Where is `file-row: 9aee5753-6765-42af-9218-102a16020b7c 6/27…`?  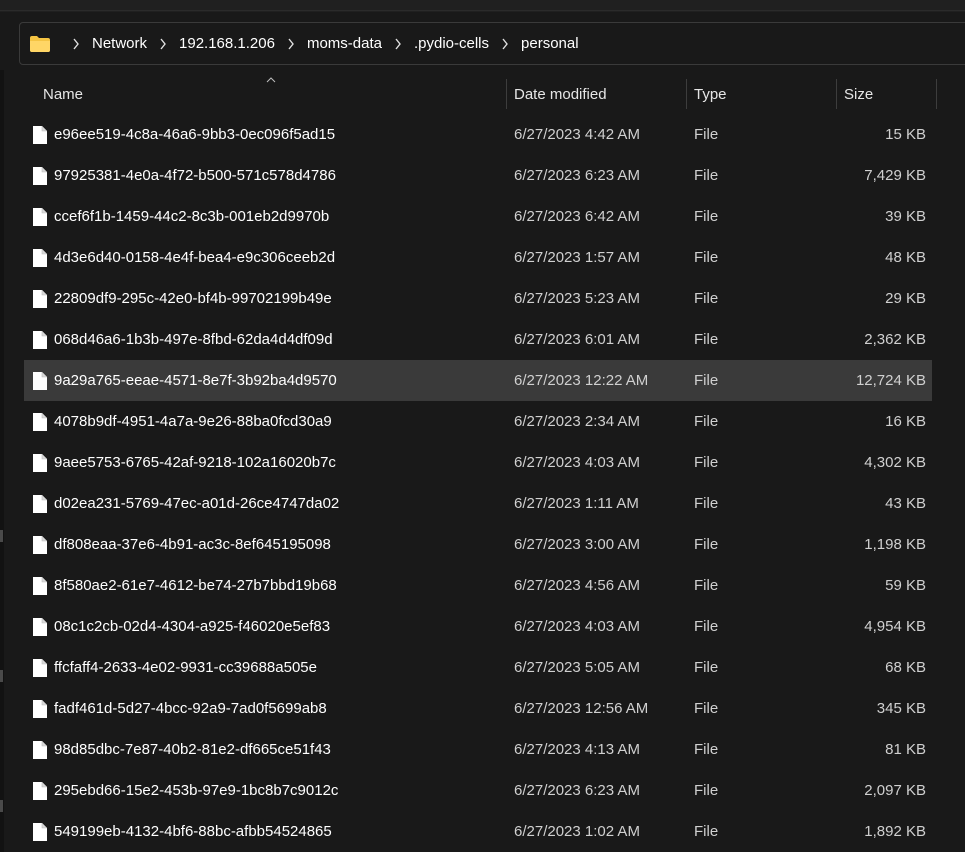 file-row: 9aee5753-6765-42af-9218-102a16020b7c 6/27… is located at coordinates (478, 462).